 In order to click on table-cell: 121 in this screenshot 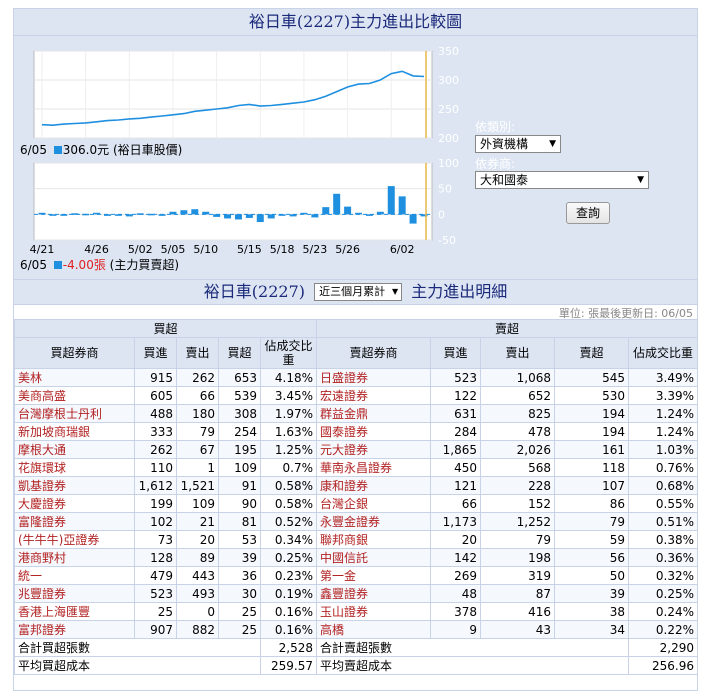, I will do `click(455, 485)`.